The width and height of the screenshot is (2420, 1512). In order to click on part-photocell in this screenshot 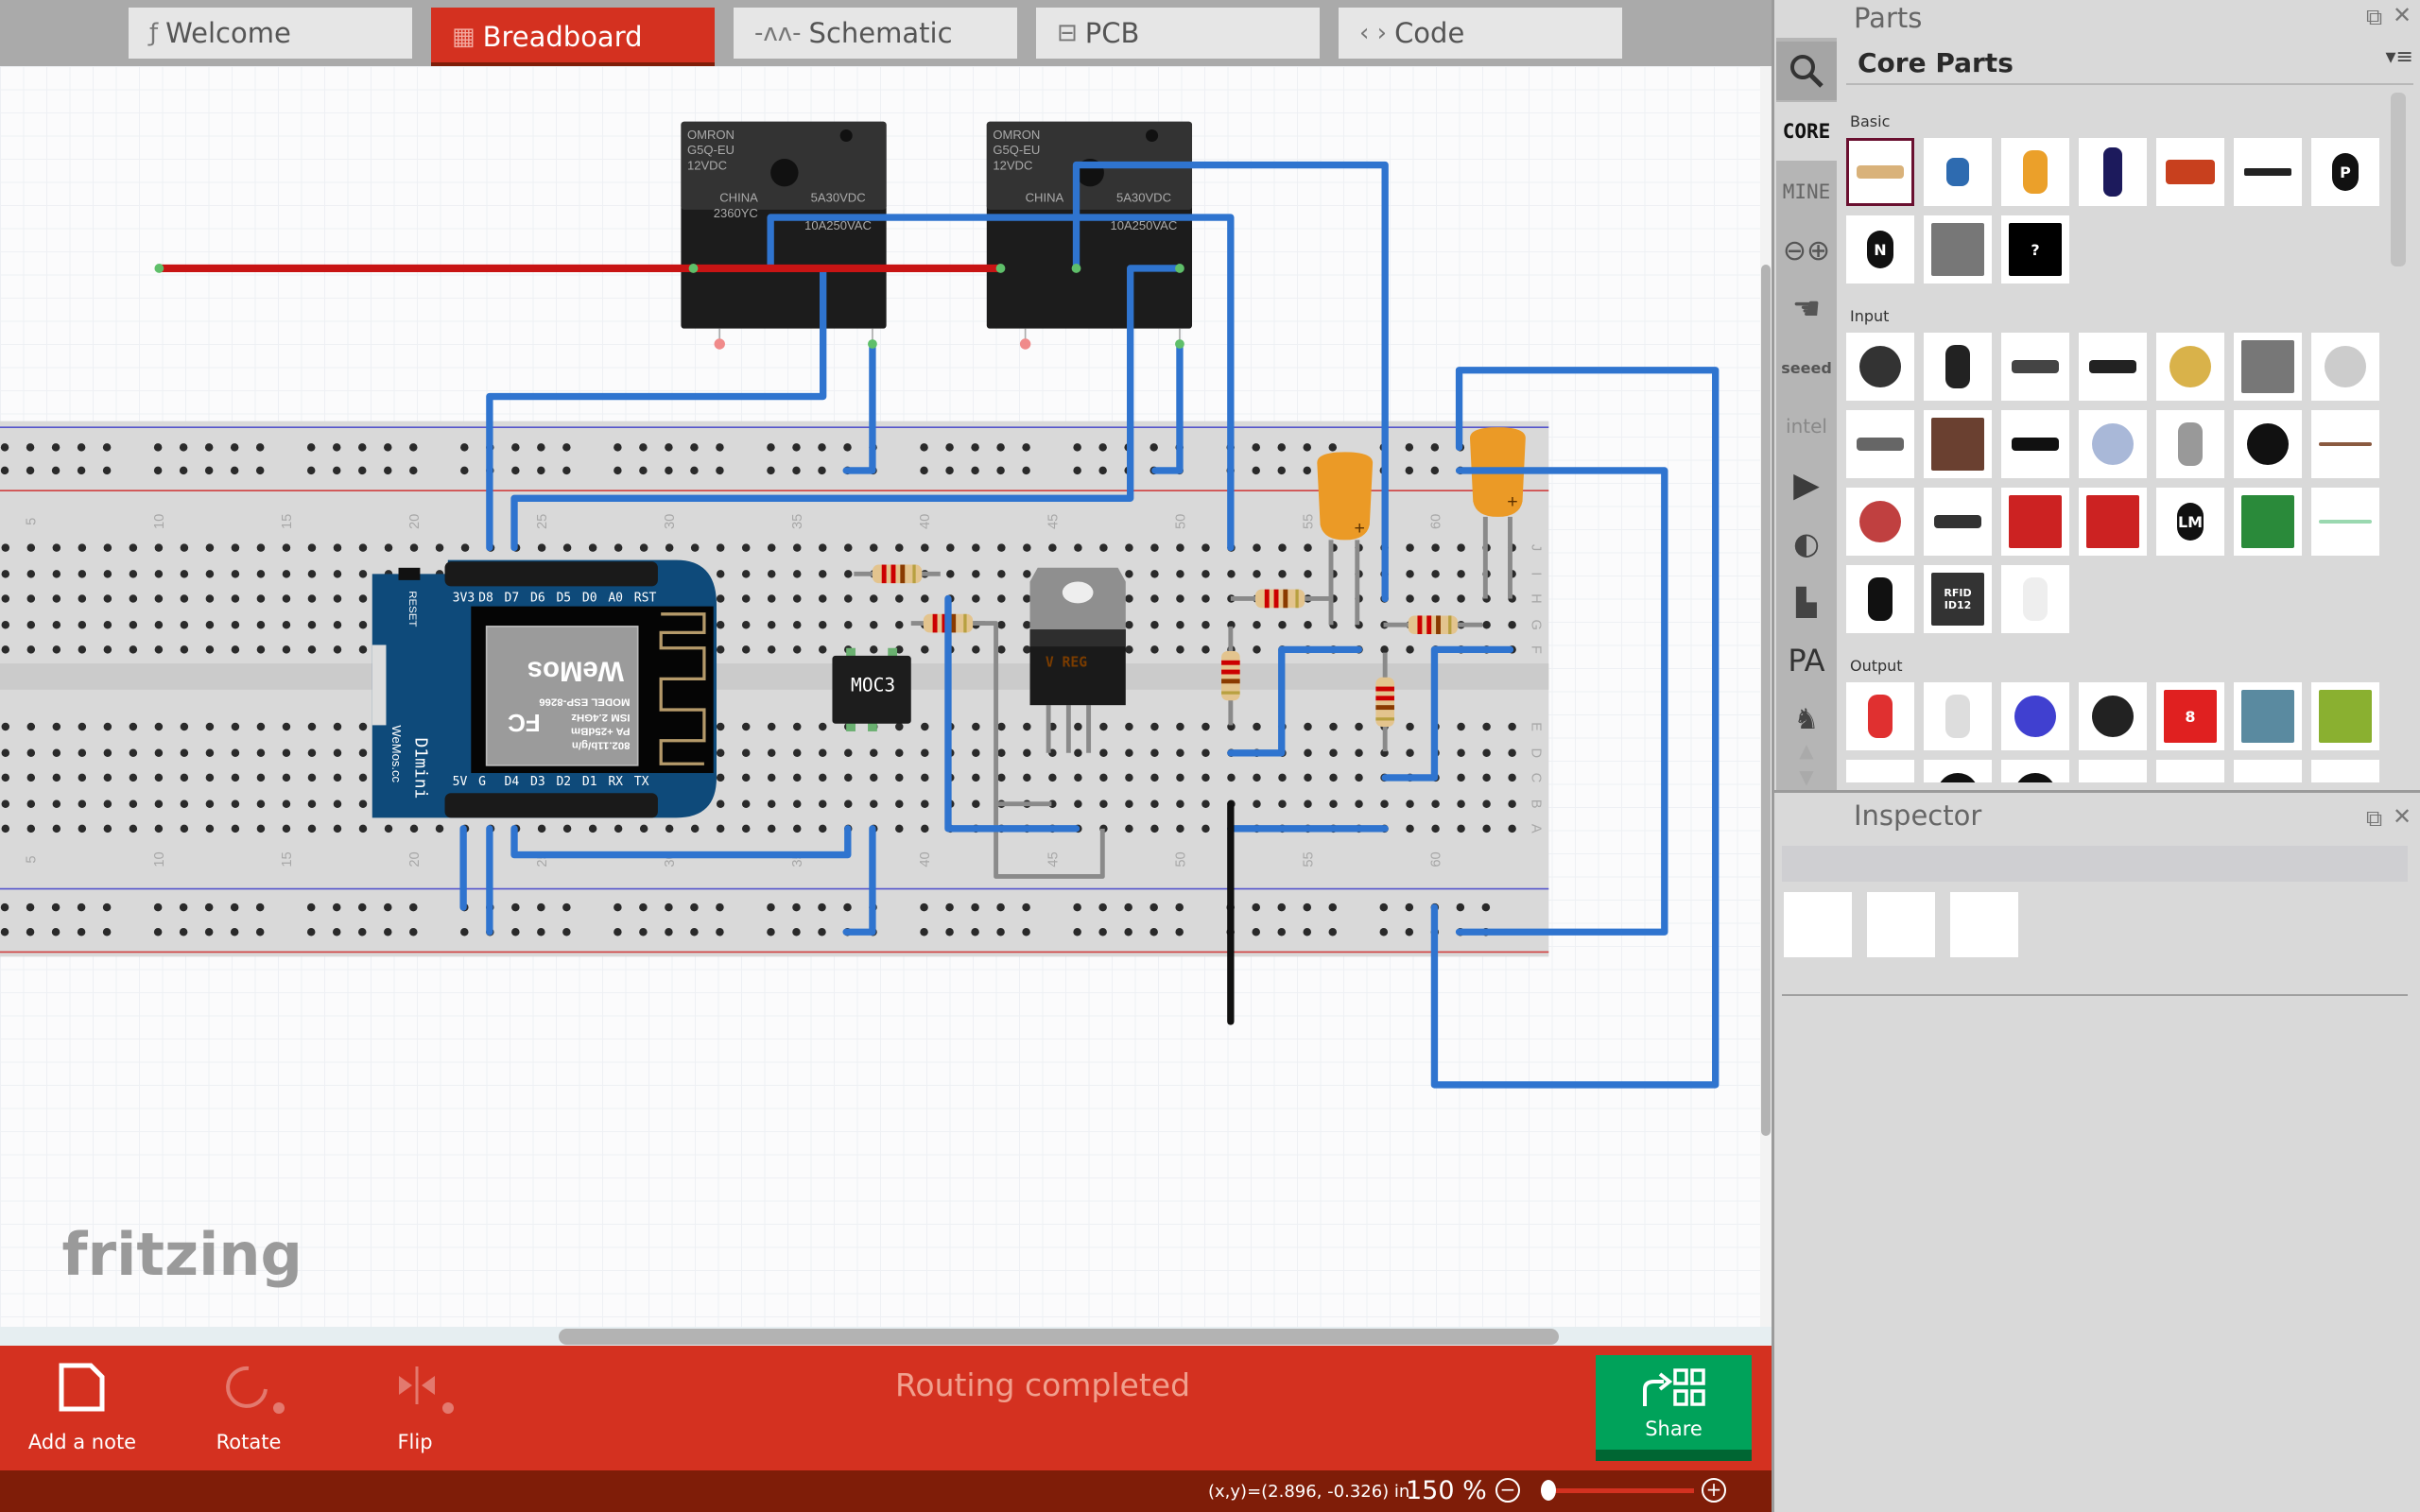, I will do `click(1880, 522)`.